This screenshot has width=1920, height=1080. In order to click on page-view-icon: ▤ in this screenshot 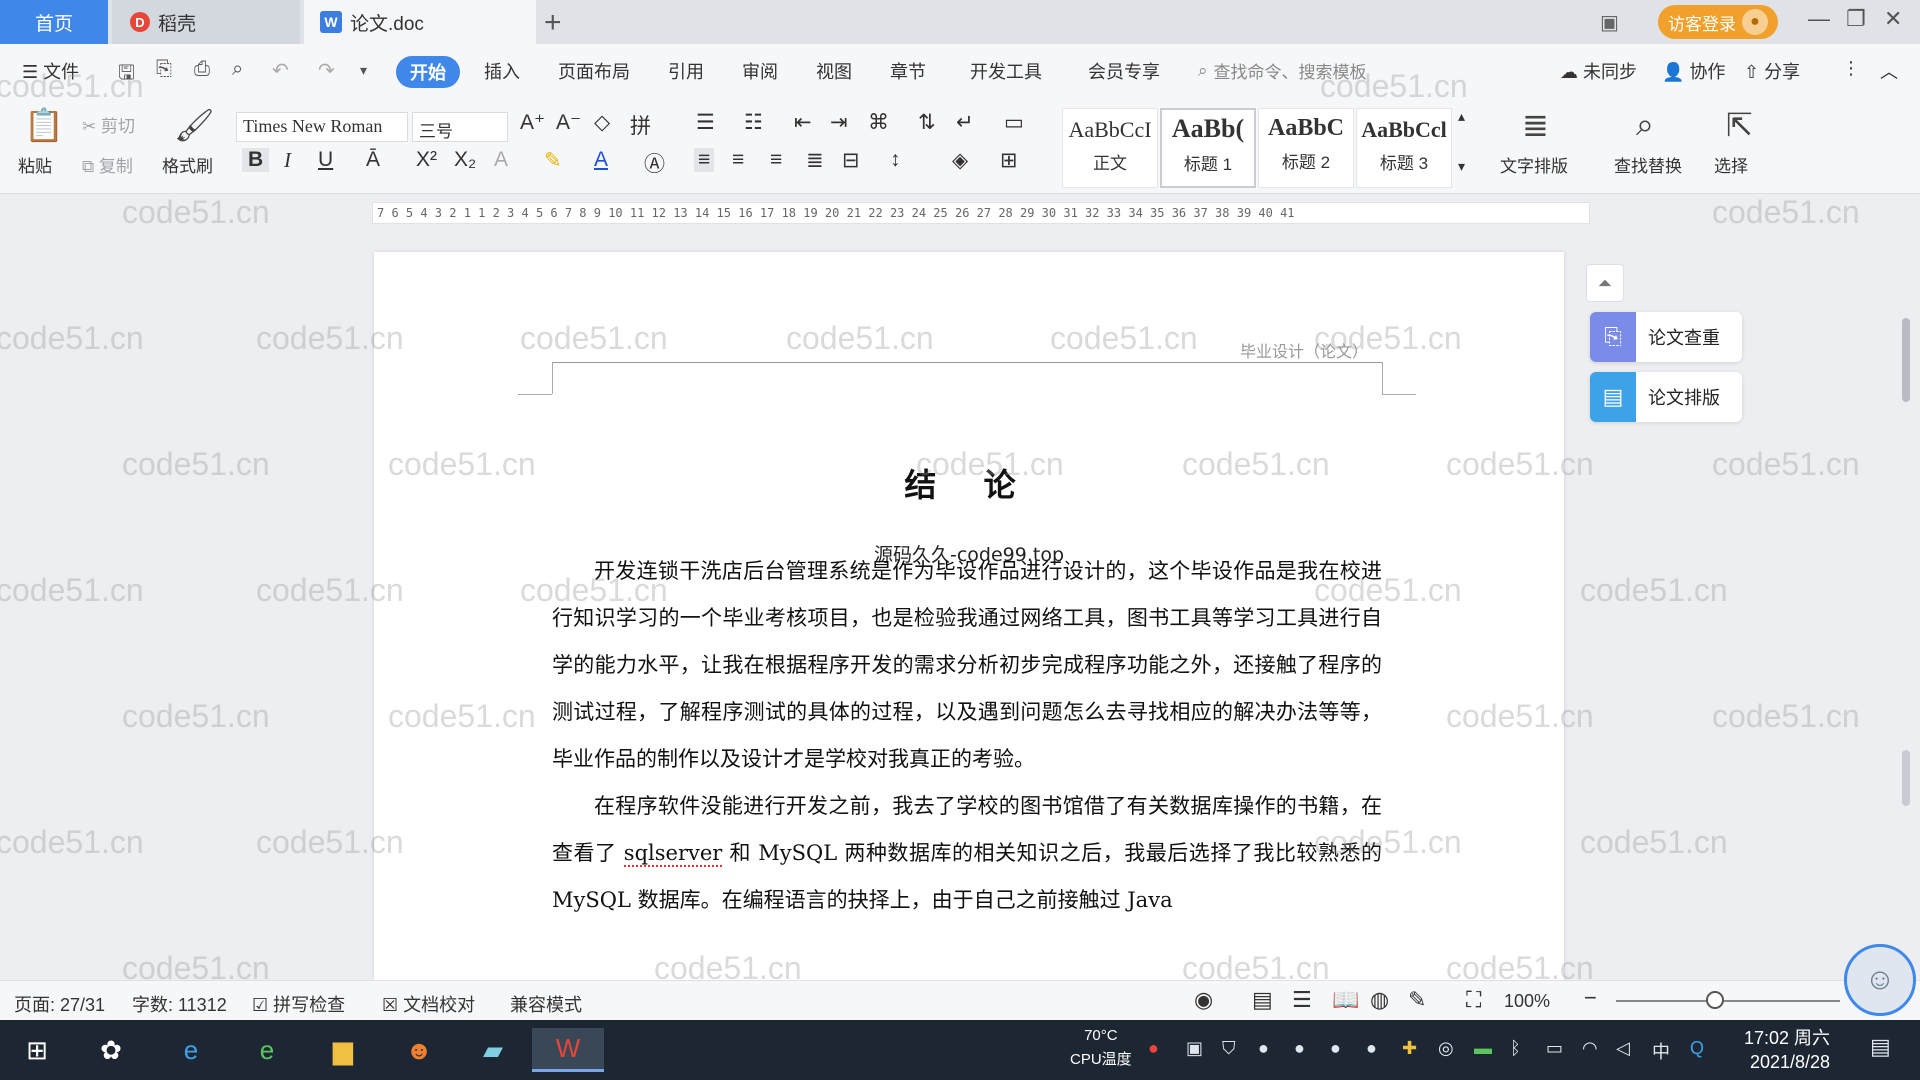, I will do `click(1262, 1000)`.